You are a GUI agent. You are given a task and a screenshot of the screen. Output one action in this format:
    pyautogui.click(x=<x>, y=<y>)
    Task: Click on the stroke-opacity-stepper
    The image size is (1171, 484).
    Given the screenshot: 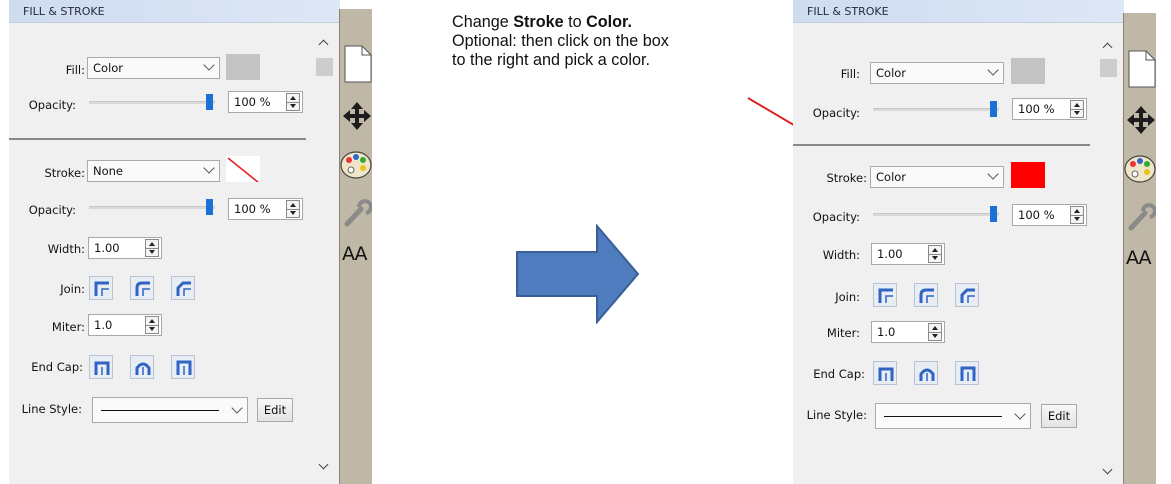 What is the action you would take?
    pyautogui.click(x=1077, y=215)
    